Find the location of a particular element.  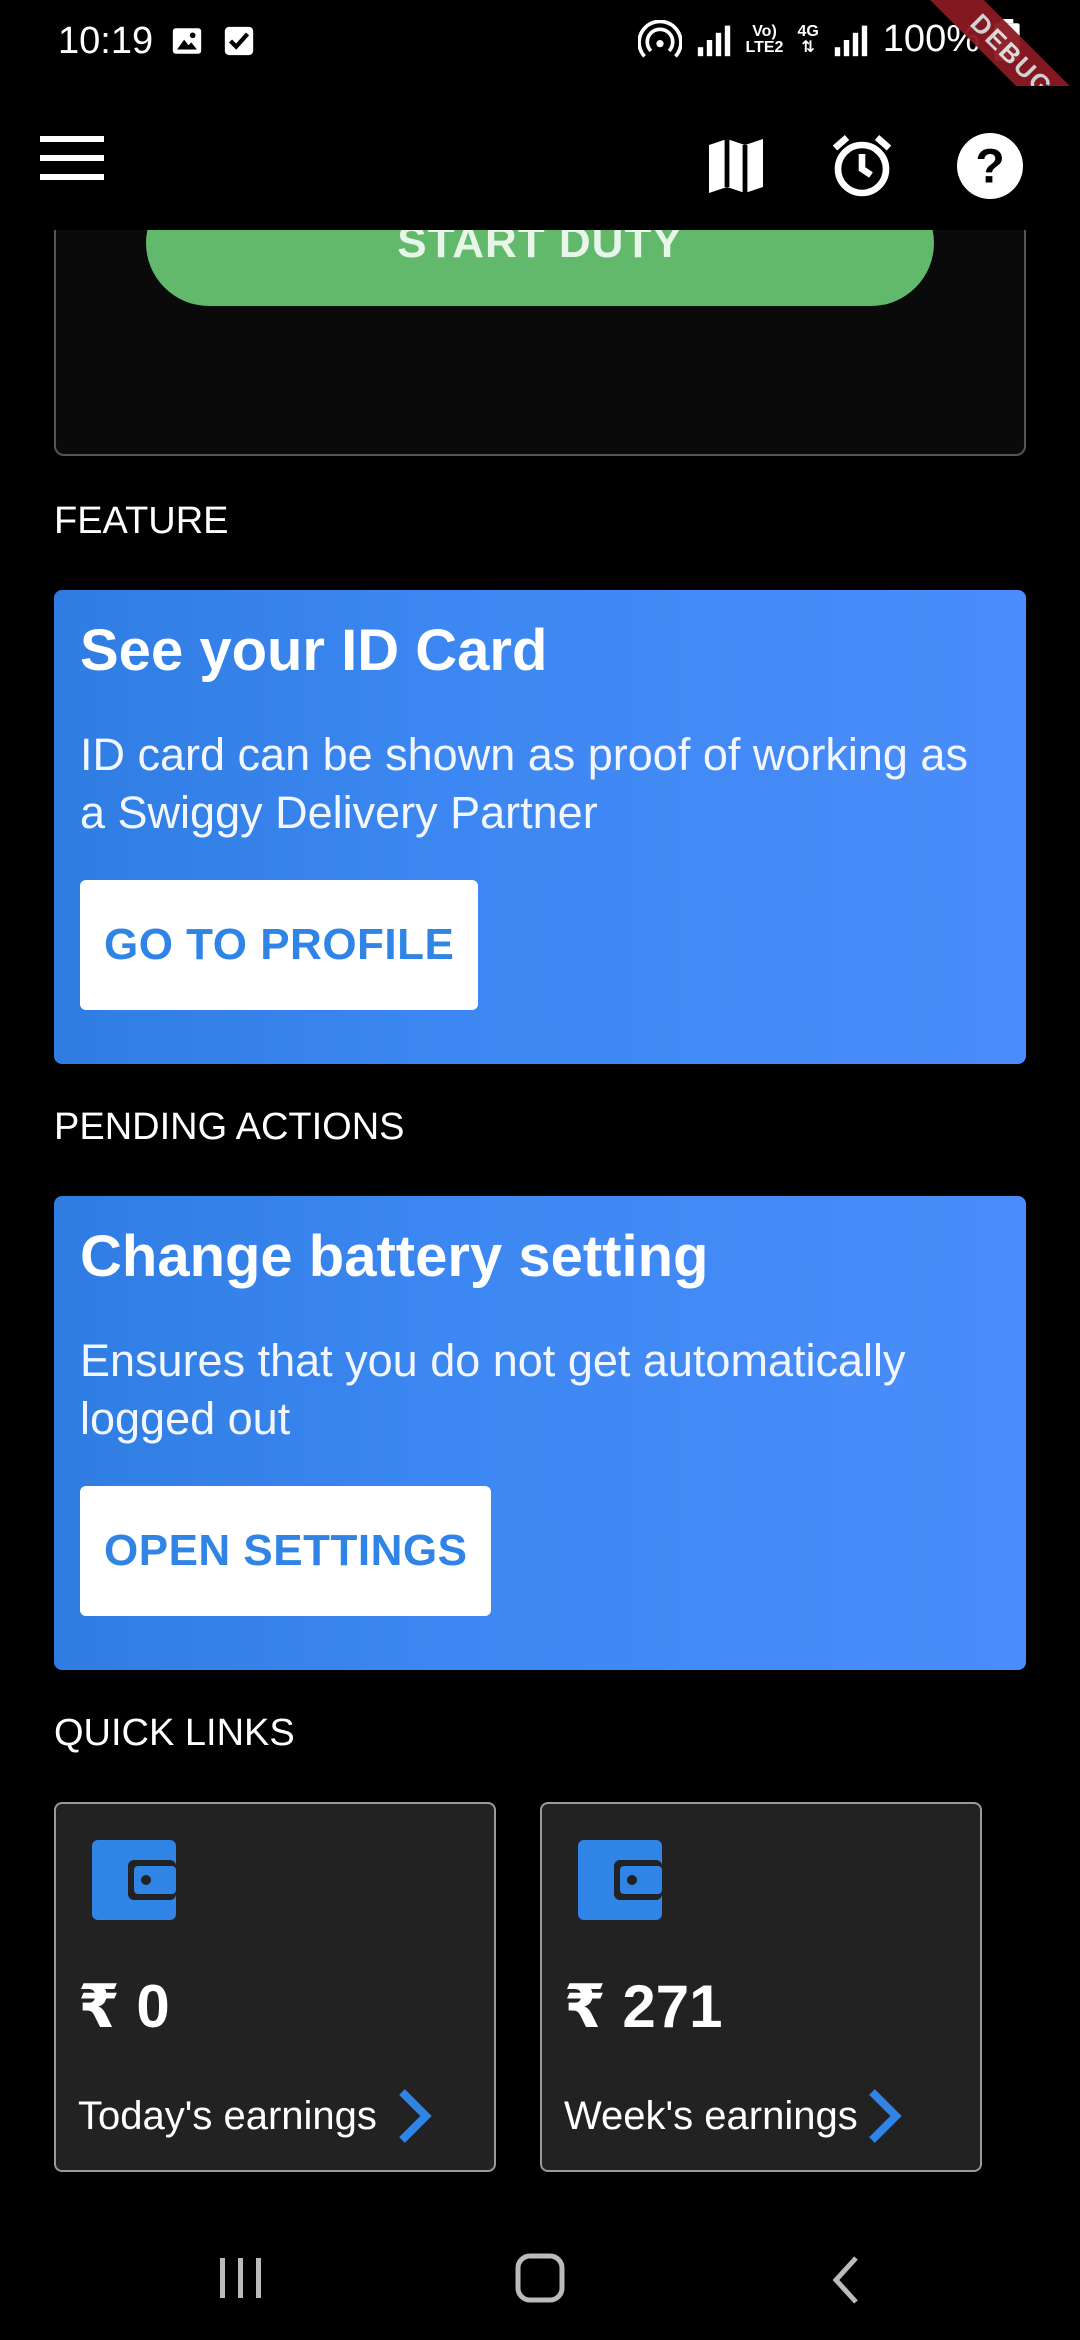

map-icon is located at coordinates (736, 166).